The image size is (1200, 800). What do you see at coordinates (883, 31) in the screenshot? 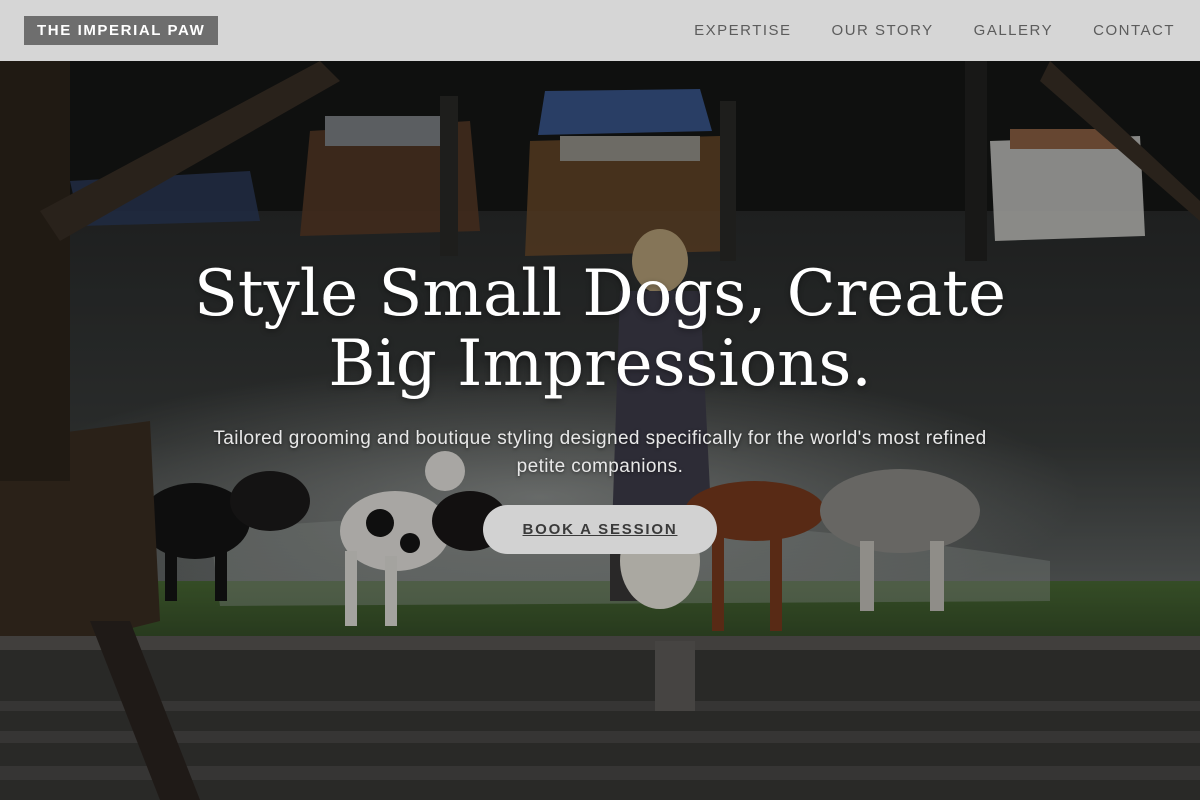
I see `nav-link-our-story: OUR STORY` at bounding box center [883, 31].